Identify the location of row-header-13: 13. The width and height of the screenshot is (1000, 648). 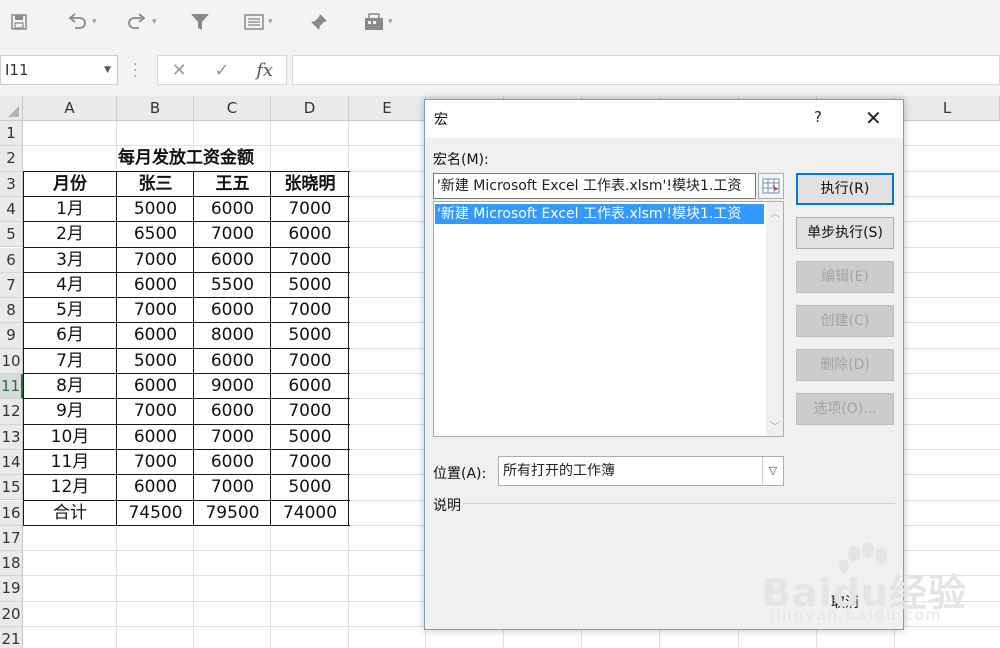
(11, 437).